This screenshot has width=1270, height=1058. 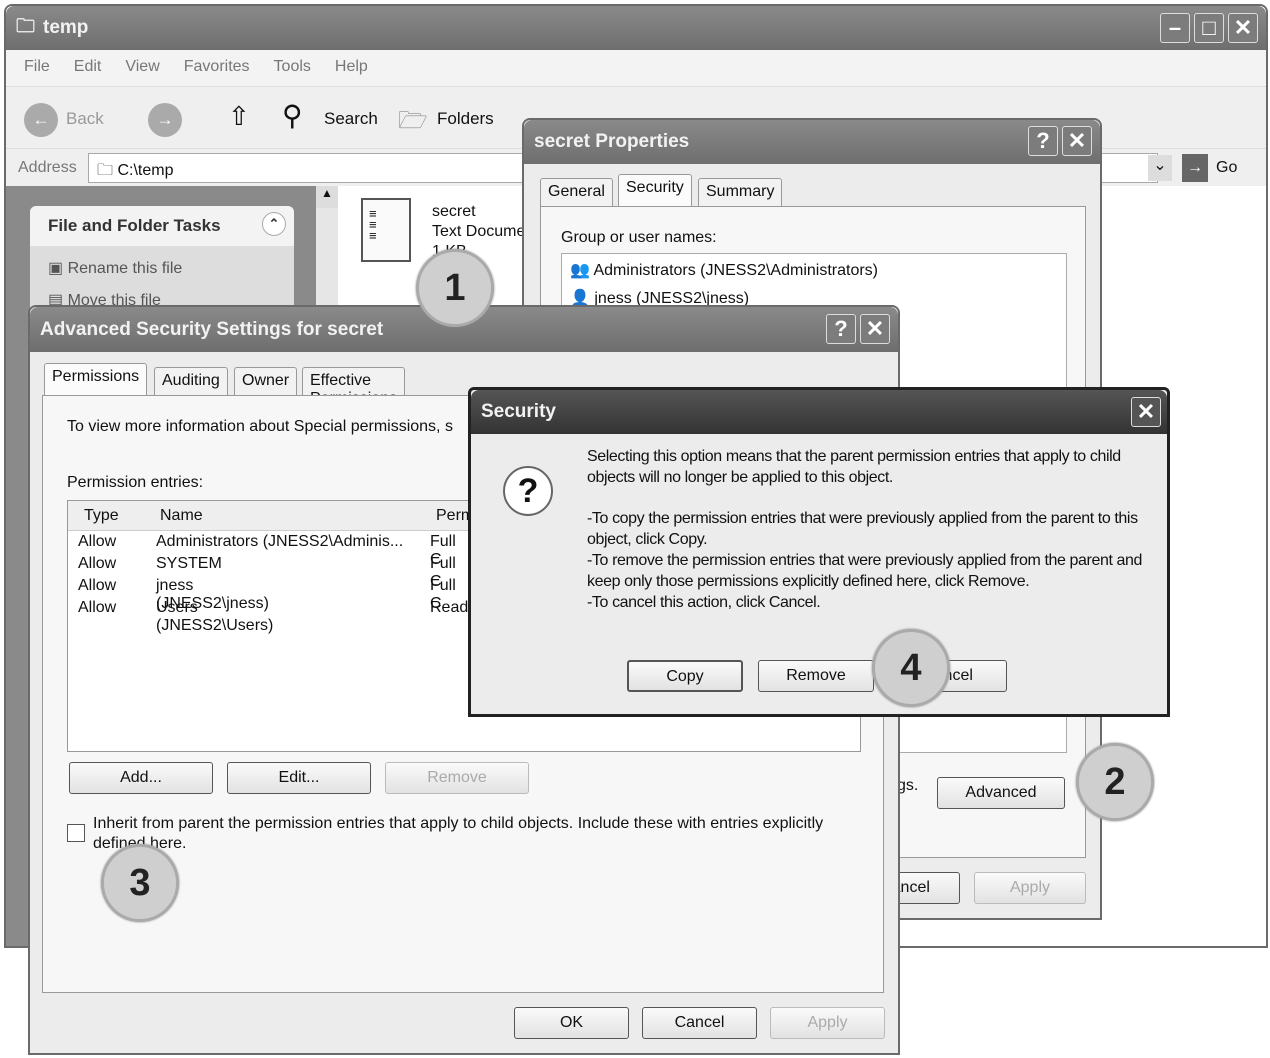 I want to click on menu-tools: Tools, so click(x=292, y=66).